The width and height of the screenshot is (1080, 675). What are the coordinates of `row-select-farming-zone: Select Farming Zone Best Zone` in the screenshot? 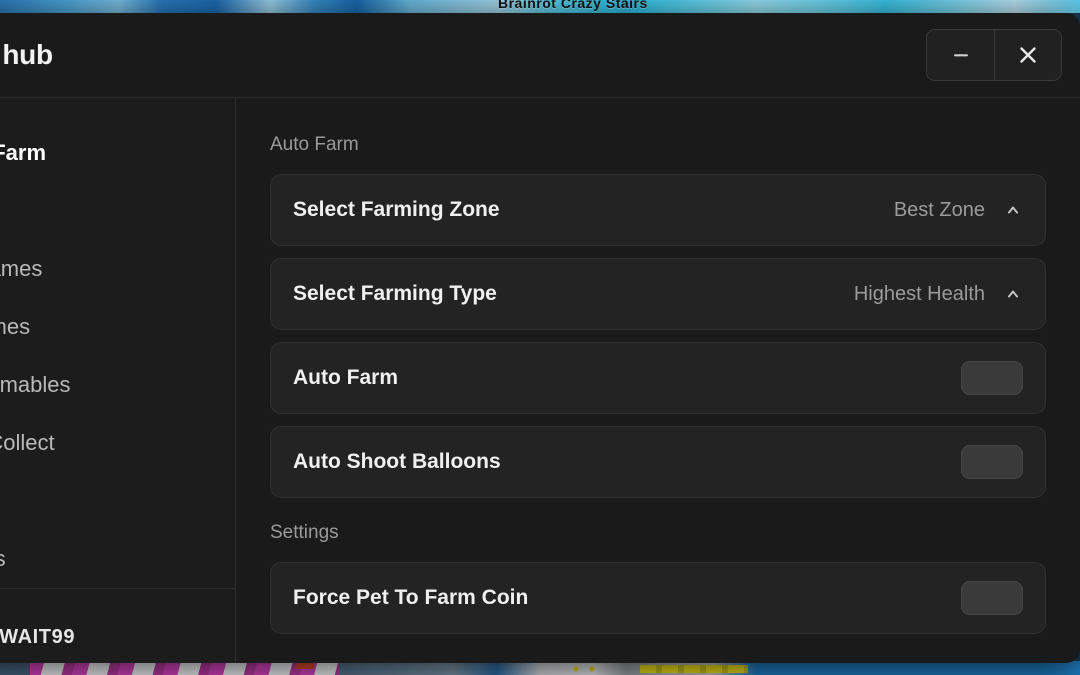 It's located at (658, 210).